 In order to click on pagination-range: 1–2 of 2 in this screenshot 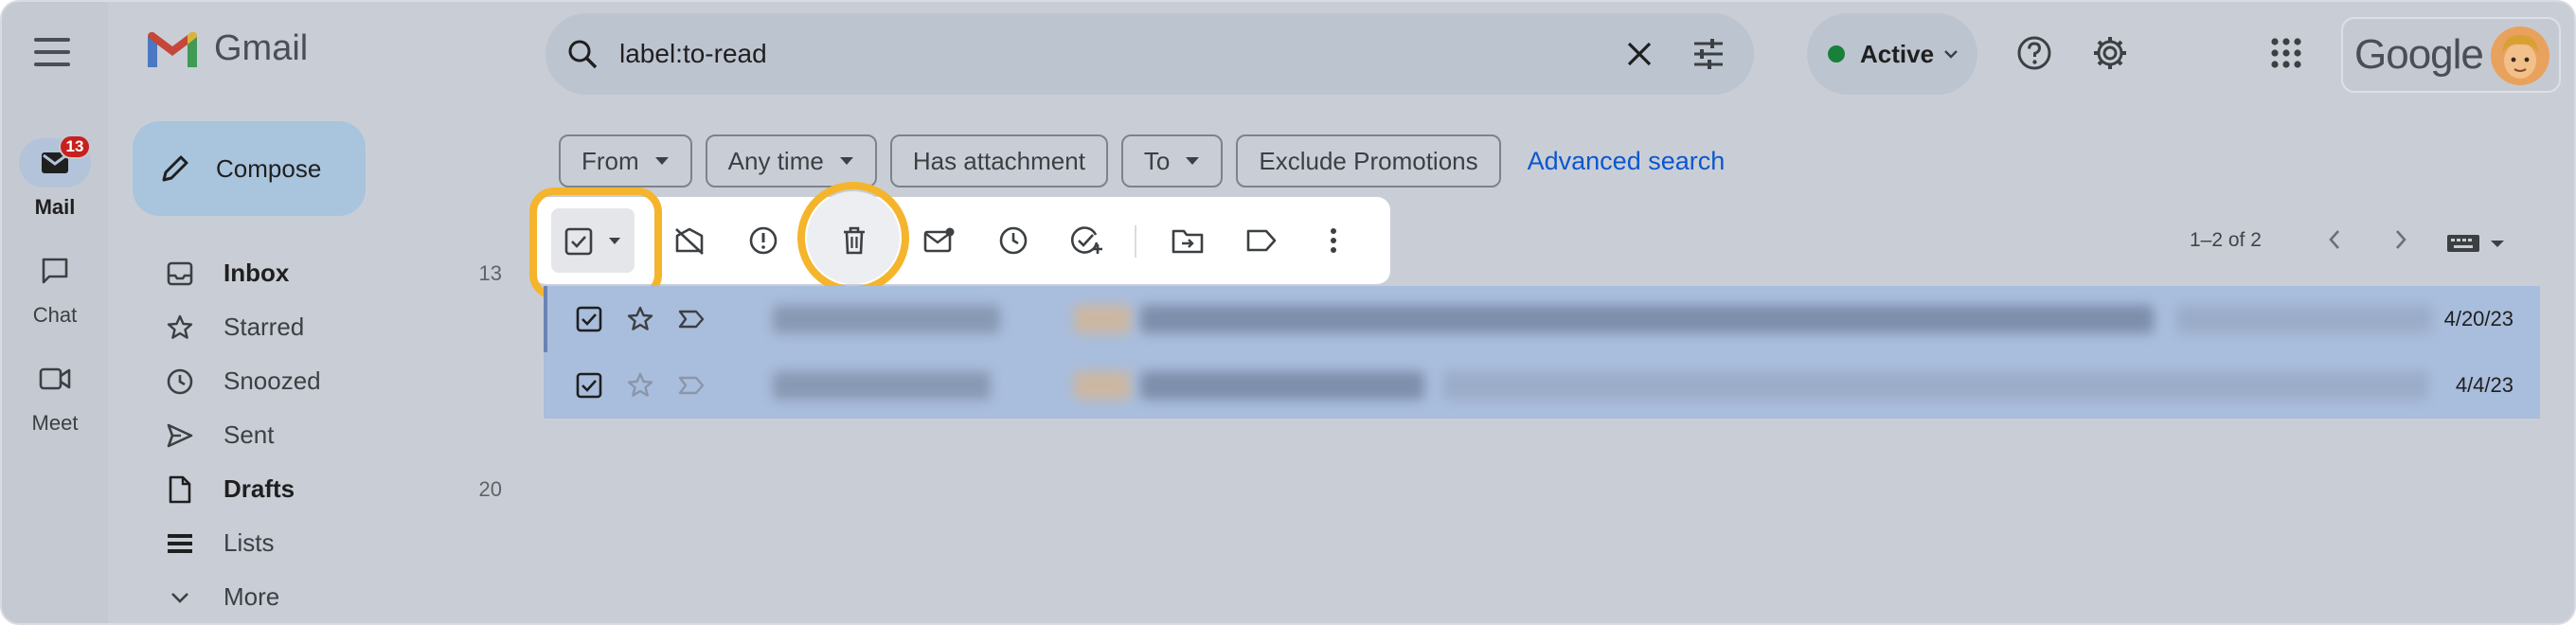, I will do `click(2226, 240)`.